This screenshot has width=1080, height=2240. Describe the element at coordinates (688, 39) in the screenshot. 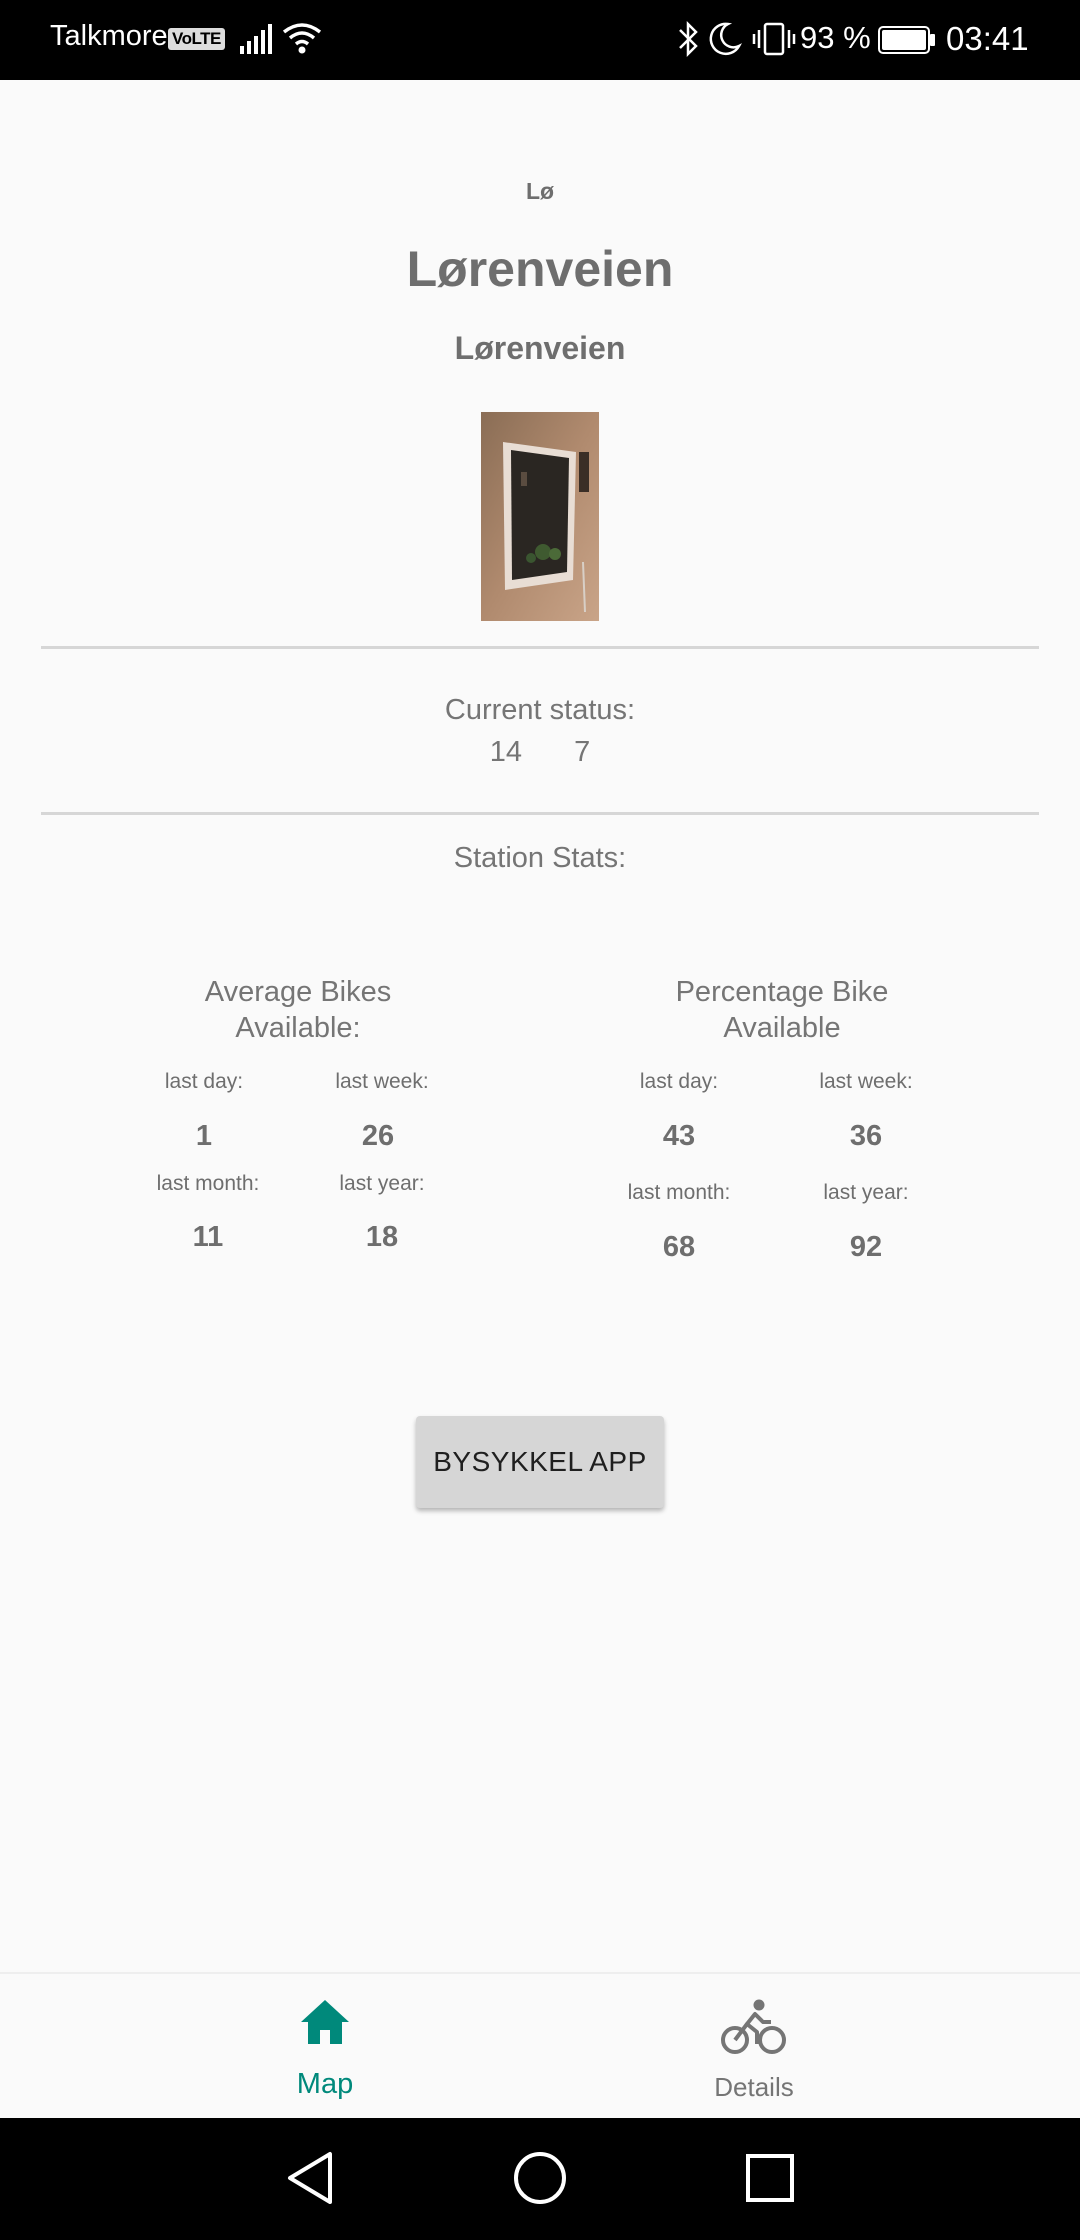

I see `bluetooth-icon` at that location.